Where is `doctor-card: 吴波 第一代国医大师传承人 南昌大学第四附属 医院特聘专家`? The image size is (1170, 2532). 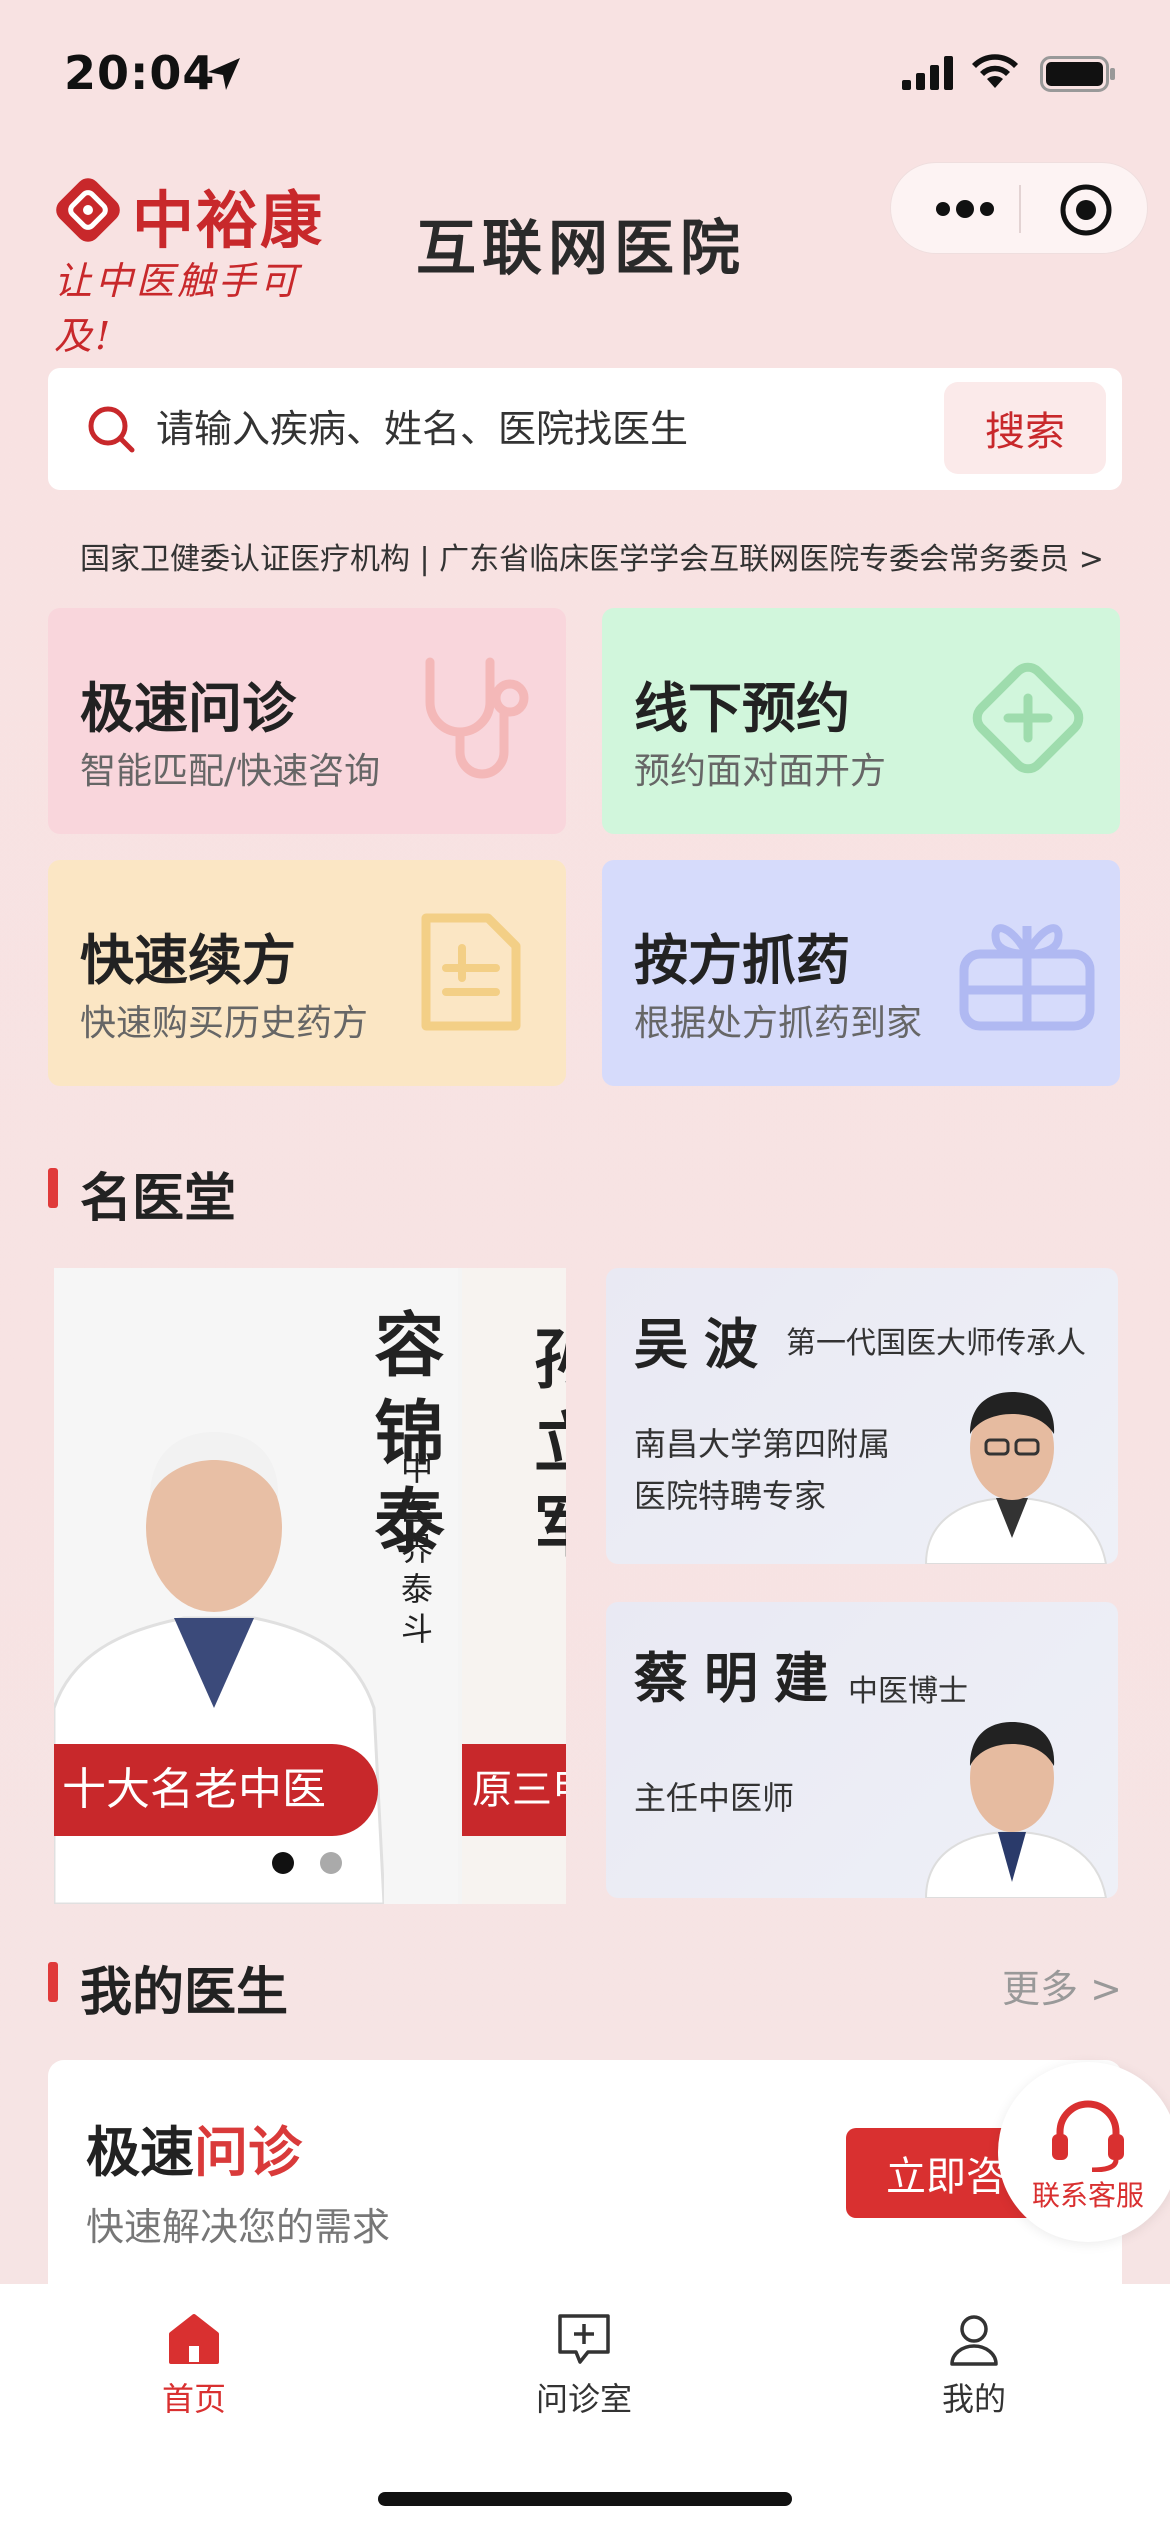 doctor-card: 吴波 第一代国医大师传承人 南昌大学第四附属 医院特聘专家 is located at coordinates (862, 1416).